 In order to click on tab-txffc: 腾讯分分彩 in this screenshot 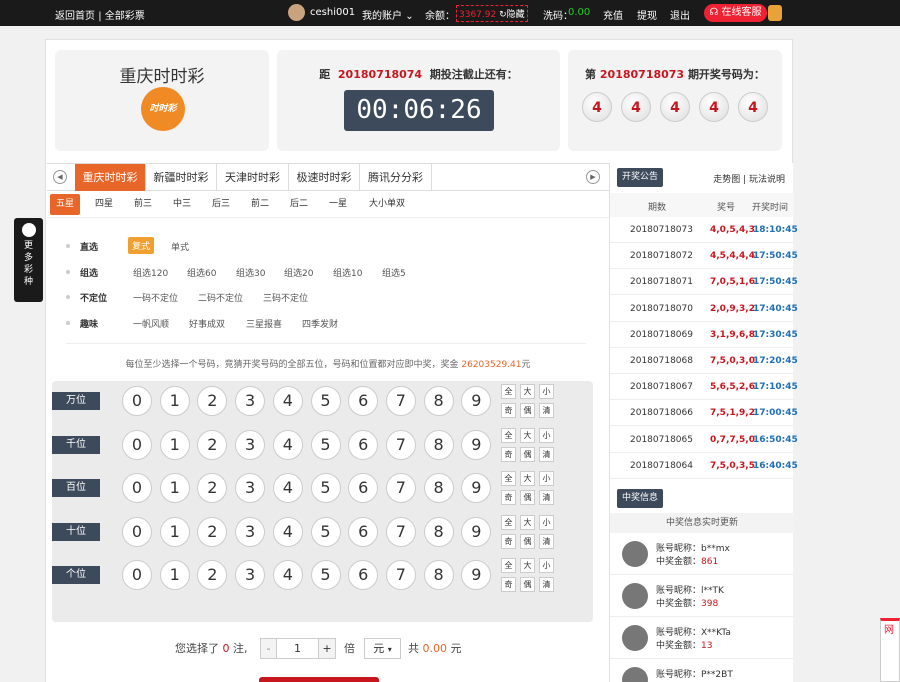, I will do `click(396, 177)`.